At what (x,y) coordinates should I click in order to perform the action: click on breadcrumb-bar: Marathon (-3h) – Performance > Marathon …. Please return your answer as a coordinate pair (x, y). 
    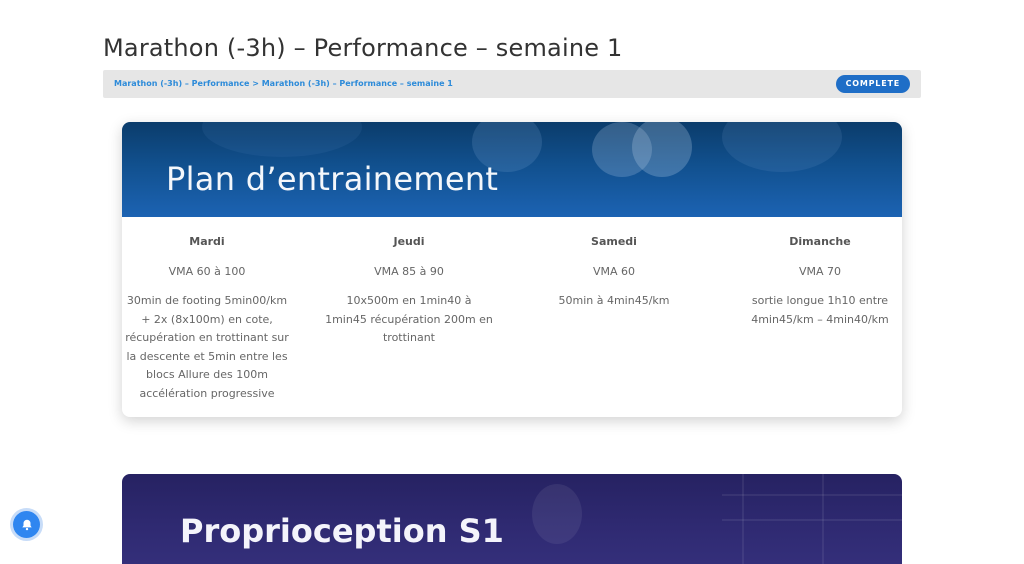
    Looking at the image, I should click on (512, 84).